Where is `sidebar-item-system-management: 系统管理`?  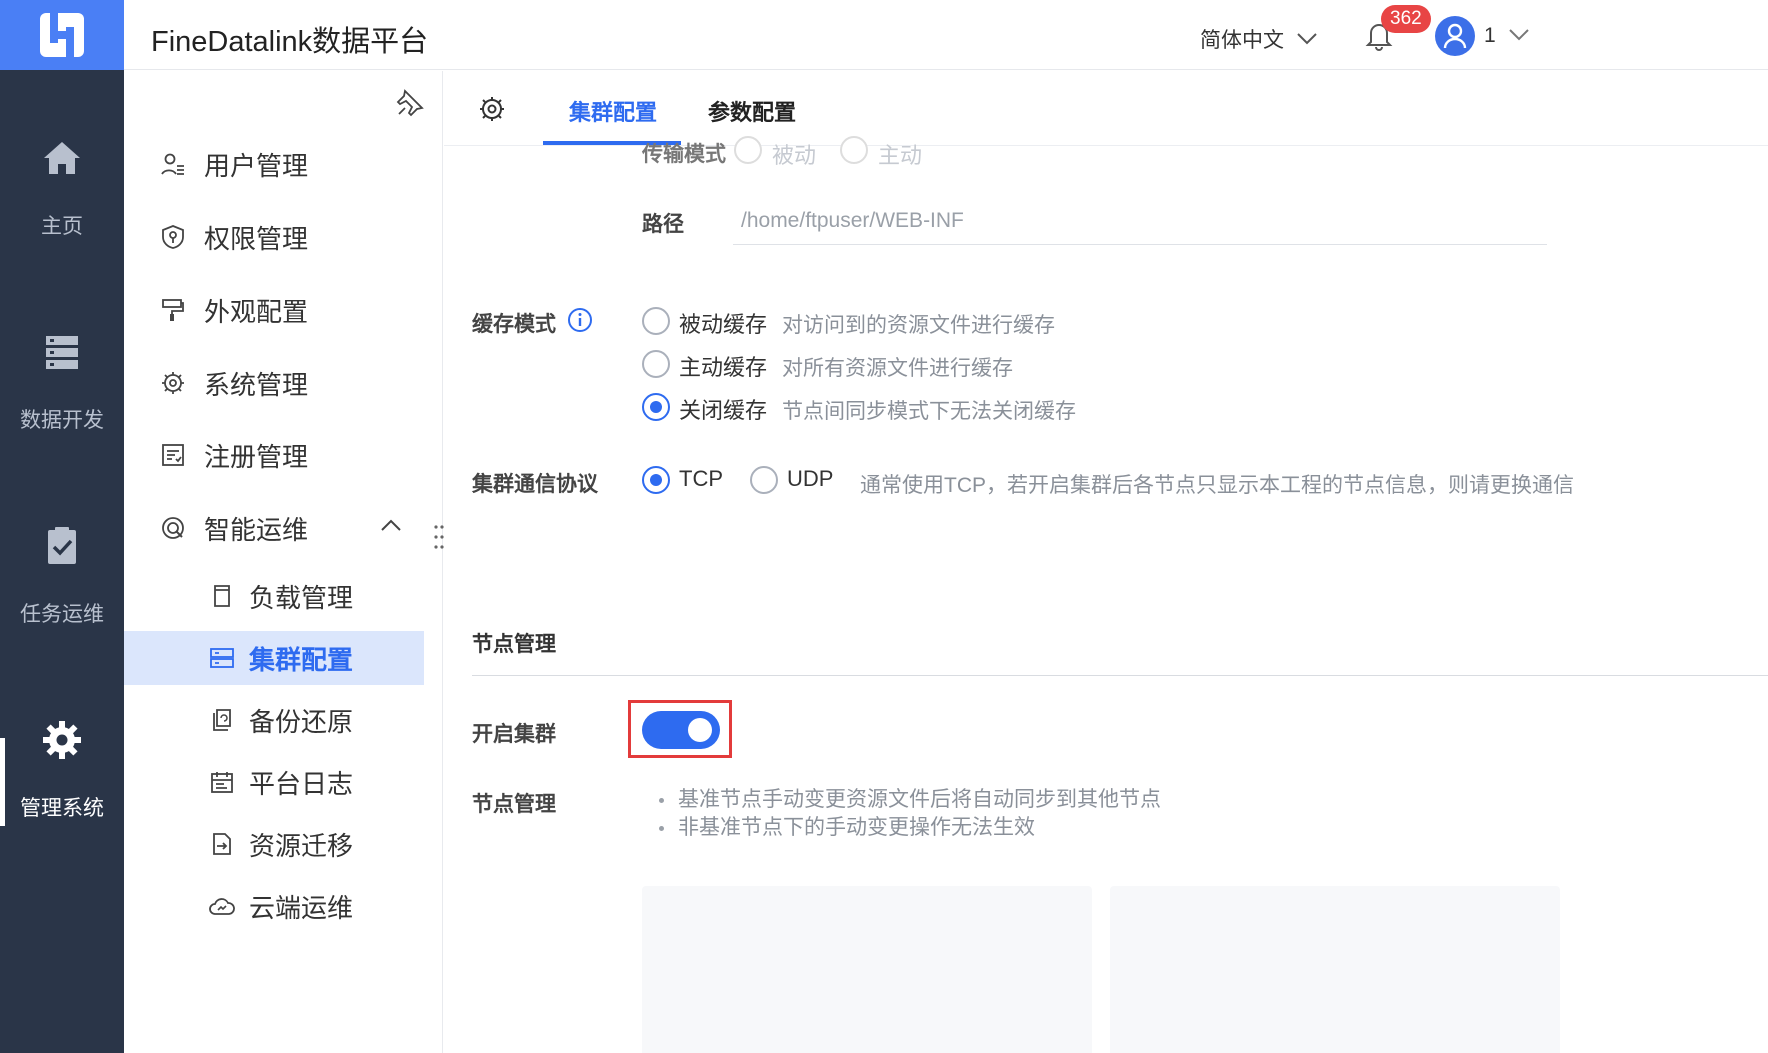 sidebar-item-system-management: 系统管理 is located at coordinates (274, 383).